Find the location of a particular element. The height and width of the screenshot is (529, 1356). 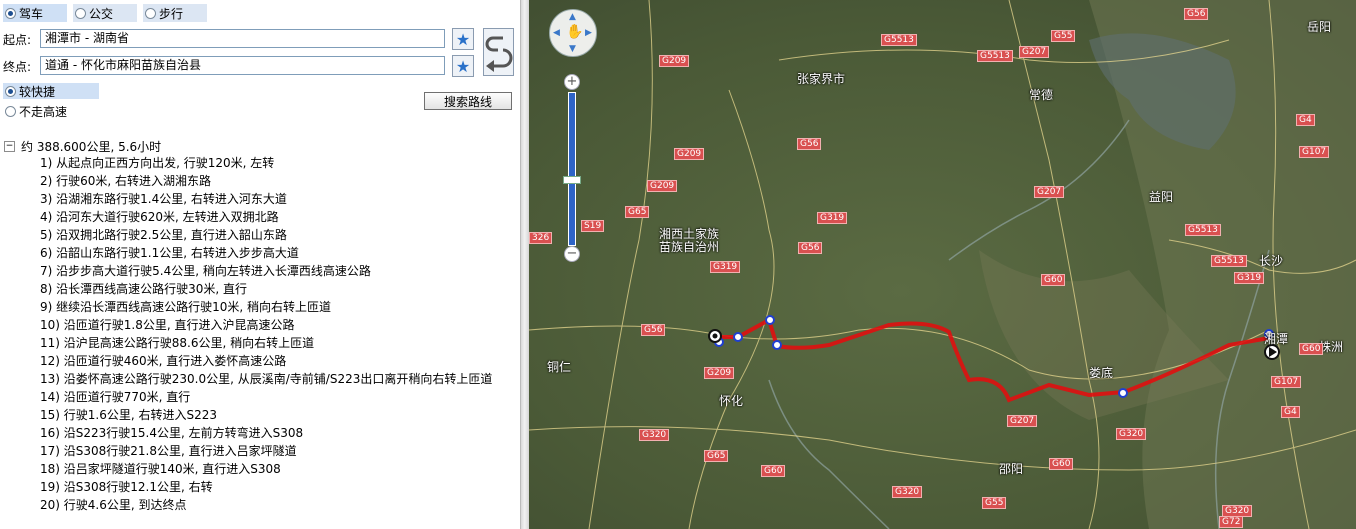

mode-walk-label: 步行 is located at coordinates (171, 13).